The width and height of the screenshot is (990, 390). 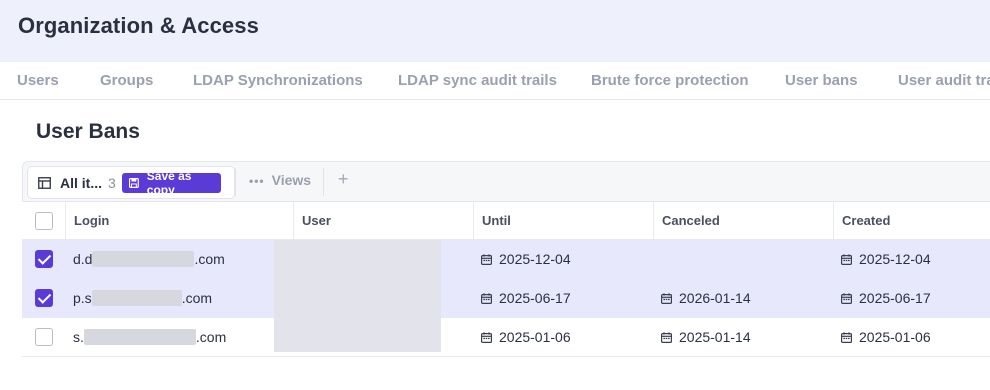 I want to click on tab-groups: Groups, so click(x=126, y=80).